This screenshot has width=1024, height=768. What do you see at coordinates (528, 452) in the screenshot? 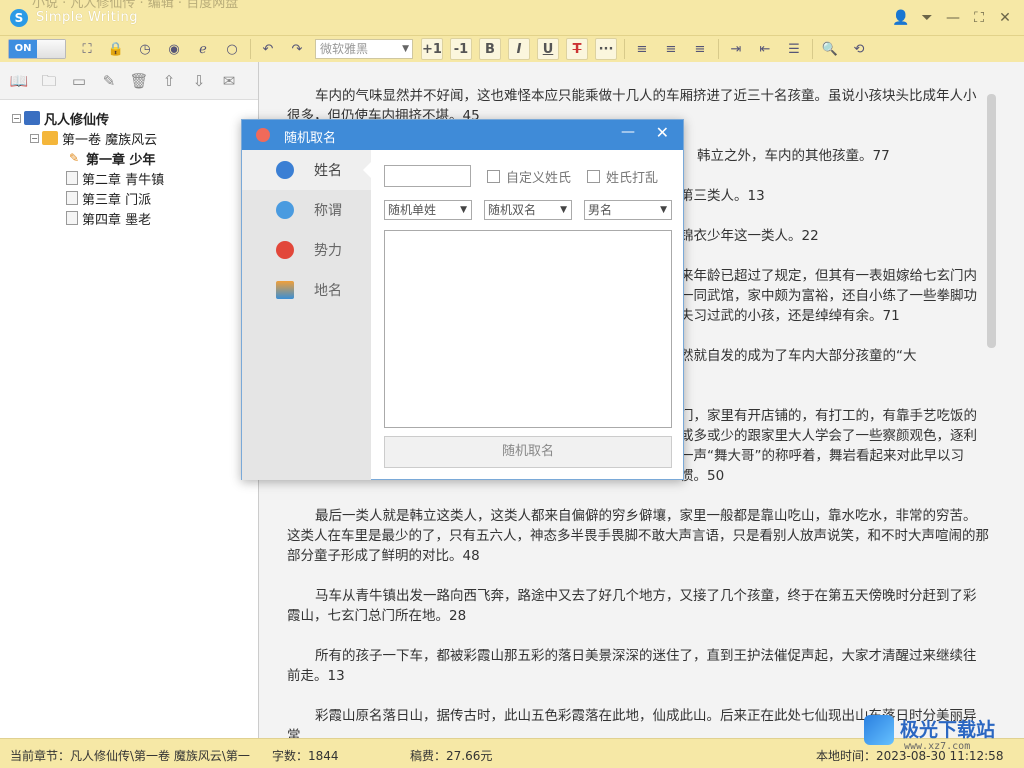
I see `generate-name-button: 随机取名` at bounding box center [528, 452].